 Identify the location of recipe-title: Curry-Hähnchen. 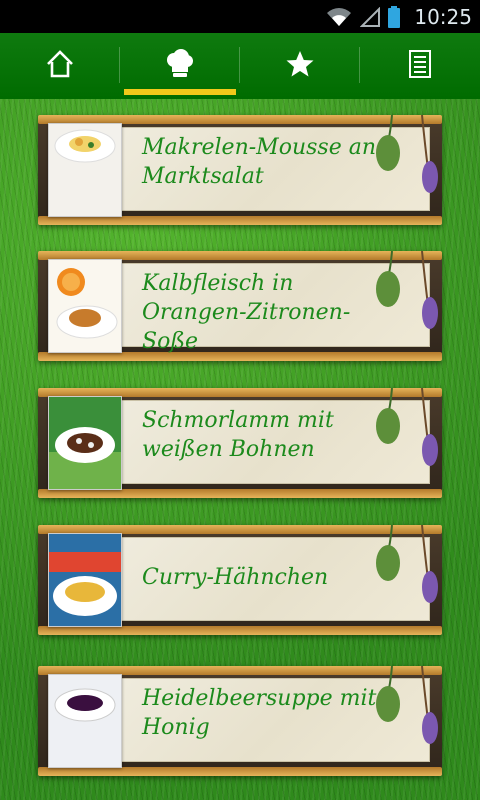
(235, 577).